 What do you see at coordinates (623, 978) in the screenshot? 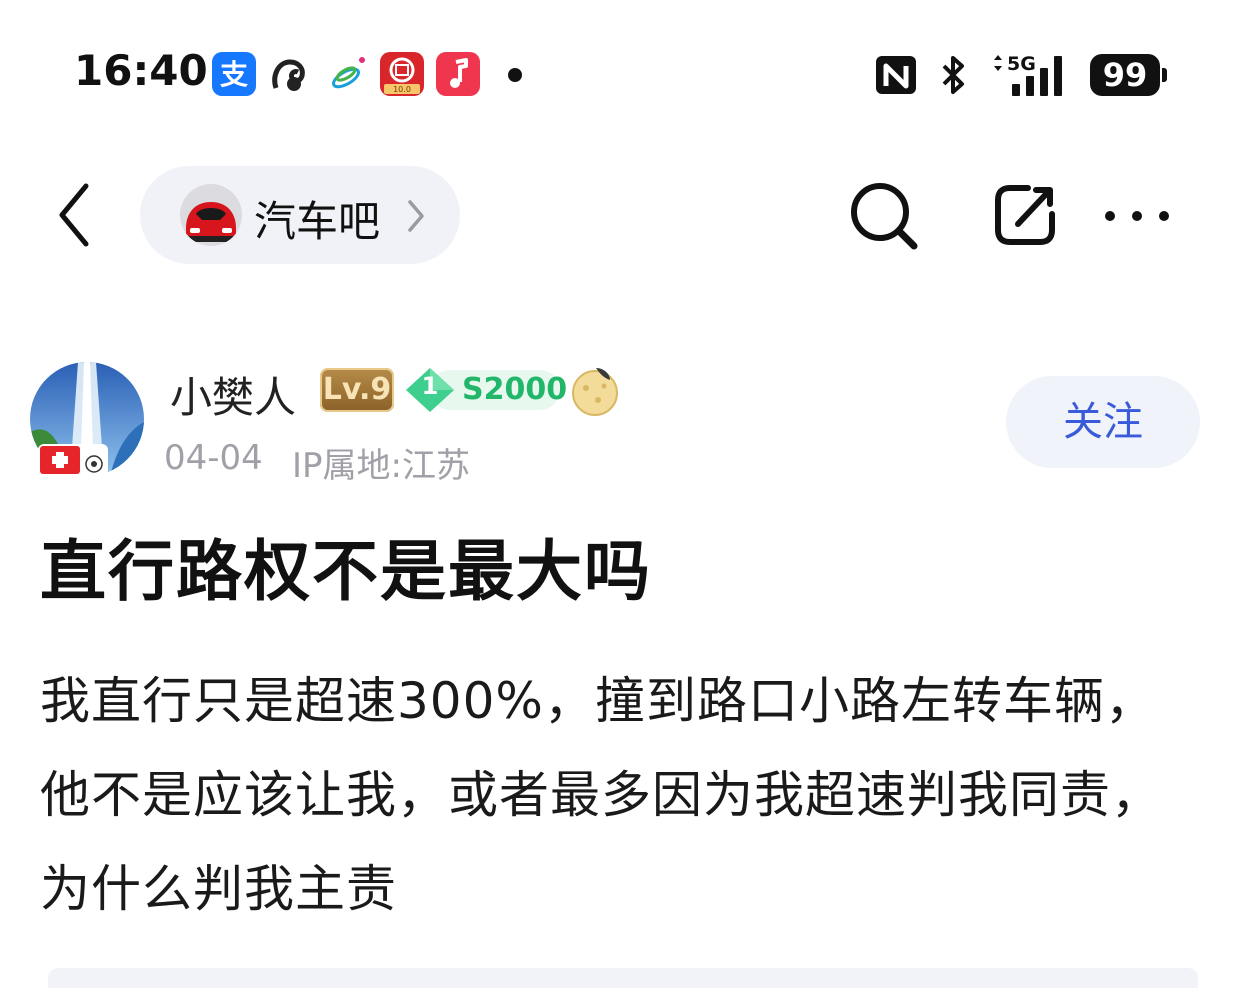
I see `next-section-edge` at bounding box center [623, 978].